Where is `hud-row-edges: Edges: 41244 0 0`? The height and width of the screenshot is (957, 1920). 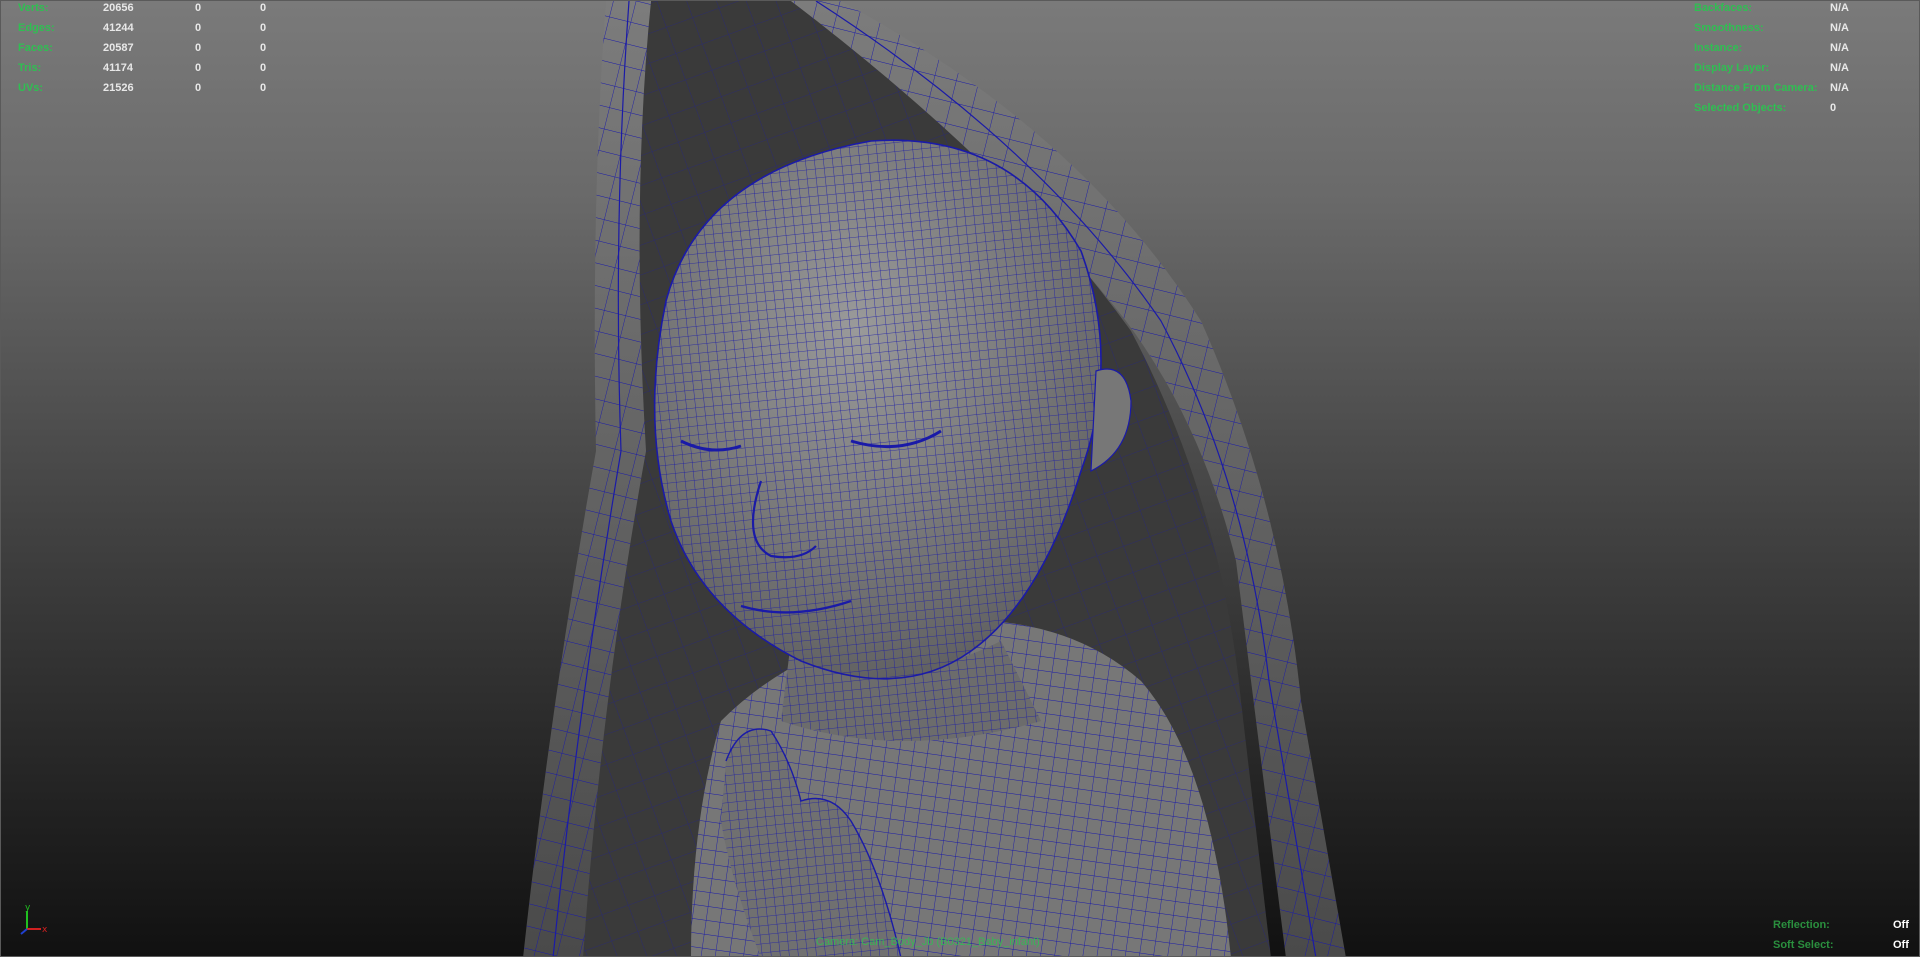
hud-row-edges: Edges: 41244 0 0 is located at coordinates (159, 28).